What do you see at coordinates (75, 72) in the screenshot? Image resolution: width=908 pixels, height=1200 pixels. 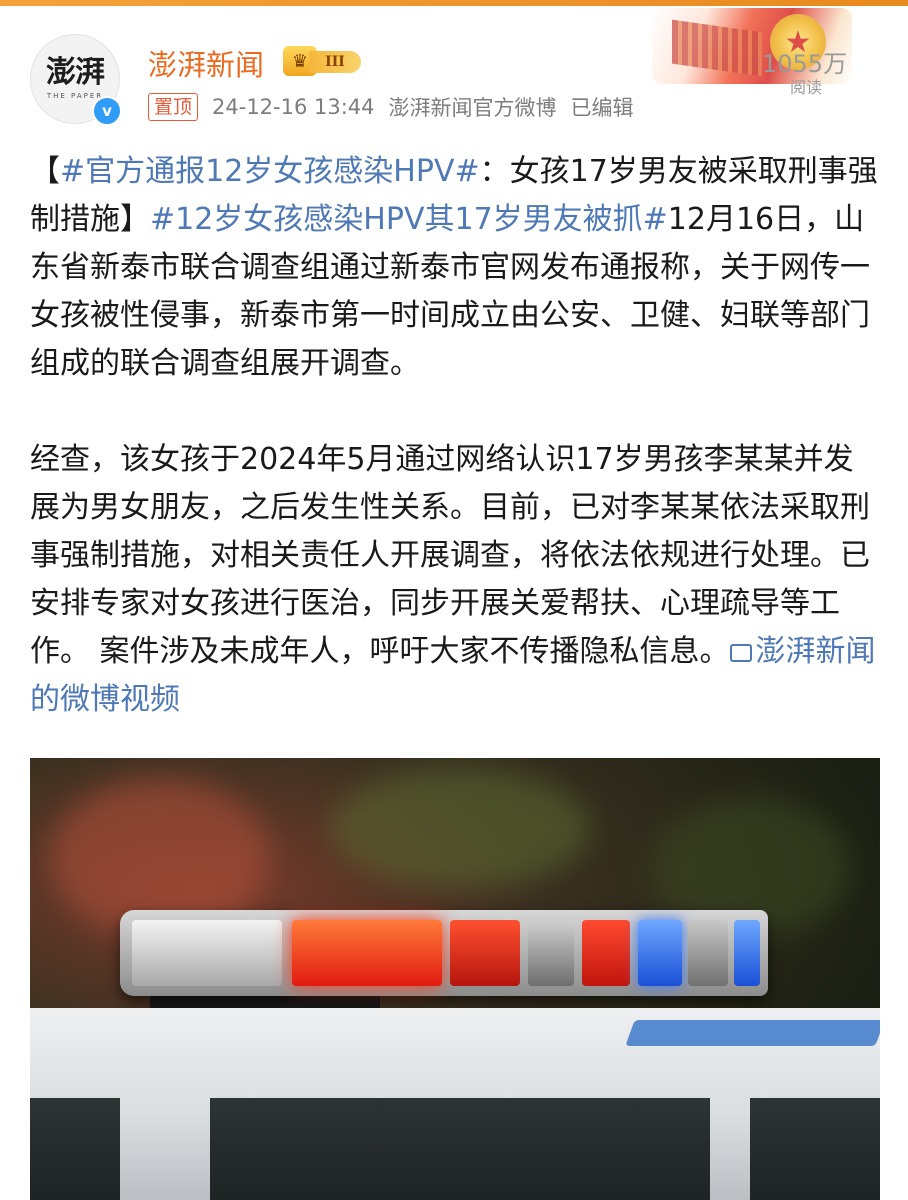 I see `avatar-logo-text: 澎湃` at bounding box center [75, 72].